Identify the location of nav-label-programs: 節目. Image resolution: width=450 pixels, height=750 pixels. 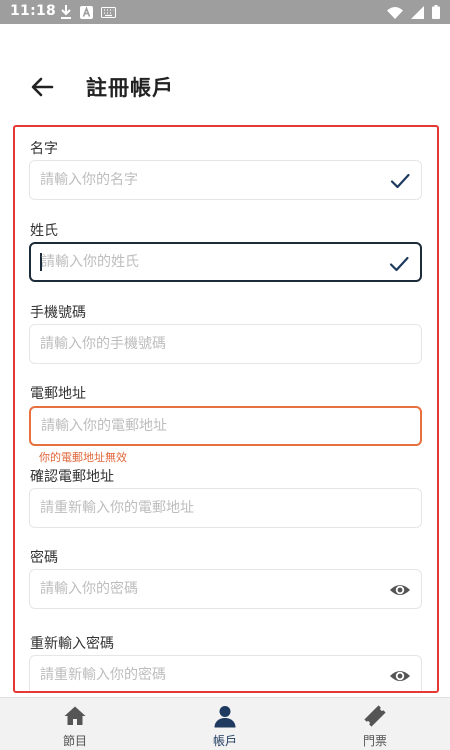
(74, 741).